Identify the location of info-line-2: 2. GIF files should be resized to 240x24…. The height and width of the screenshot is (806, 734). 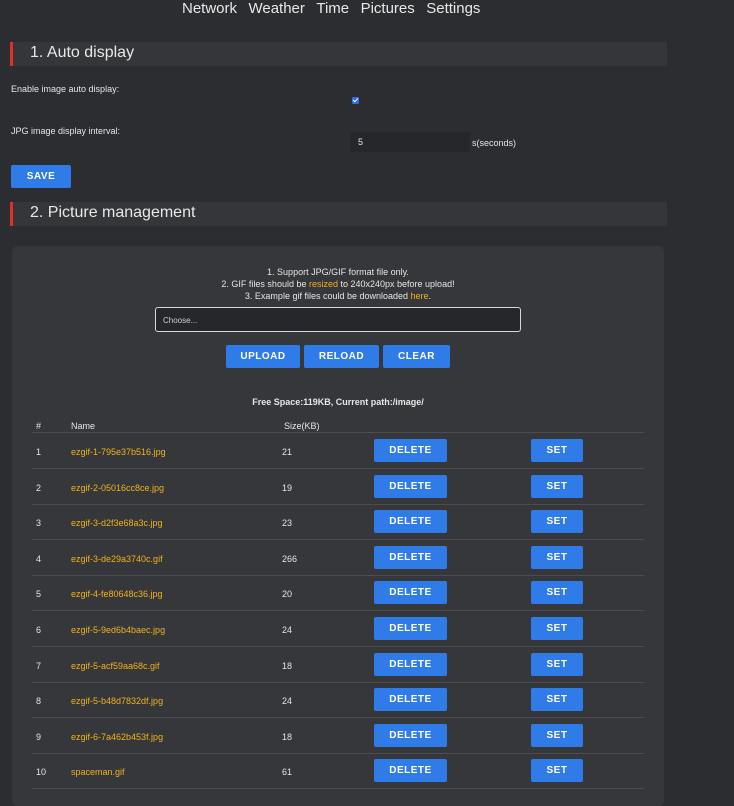
(338, 284).